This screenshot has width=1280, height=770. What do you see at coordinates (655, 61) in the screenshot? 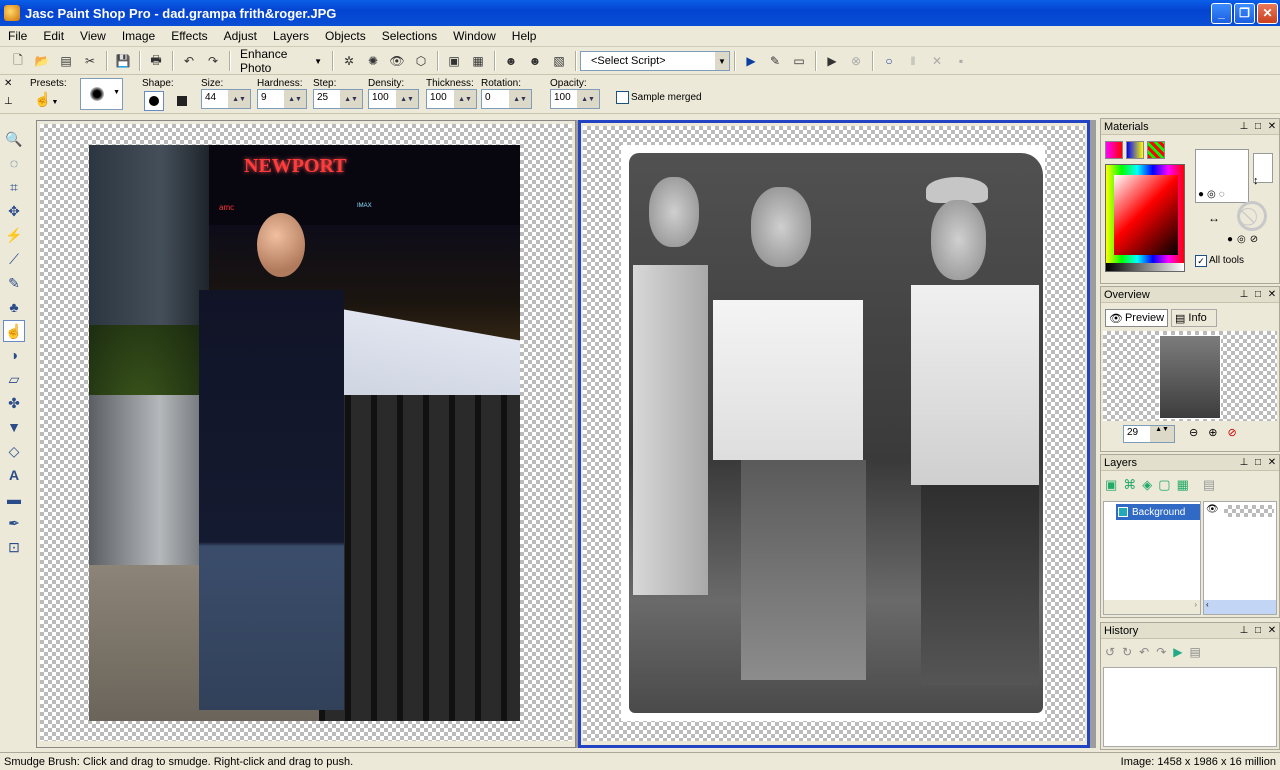
I see `select-script-dropdown: <Select Script> ▼` at bounding box center [655, 61].